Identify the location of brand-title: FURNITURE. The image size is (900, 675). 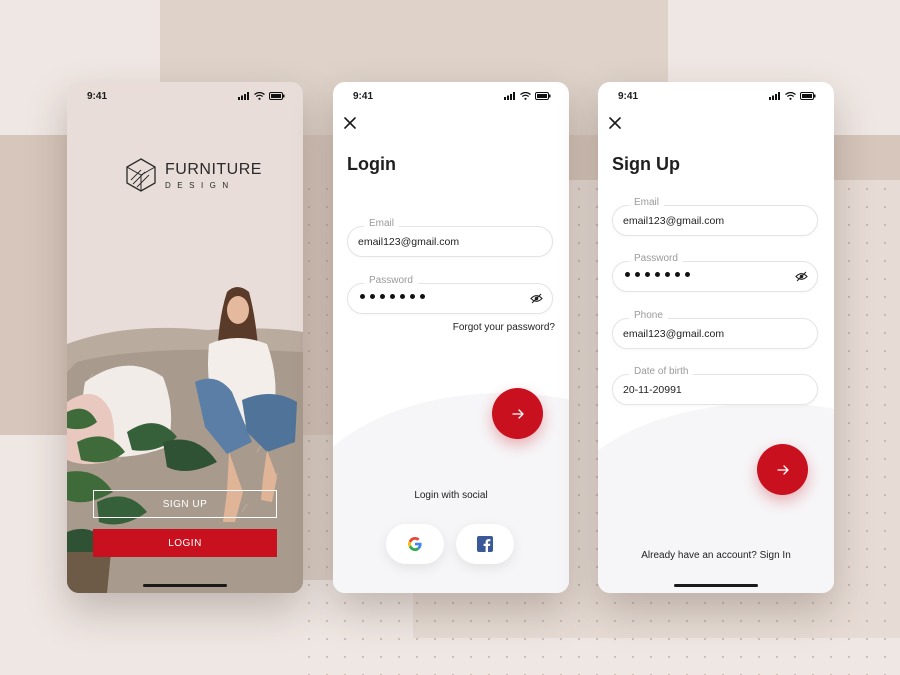
(213, 169).